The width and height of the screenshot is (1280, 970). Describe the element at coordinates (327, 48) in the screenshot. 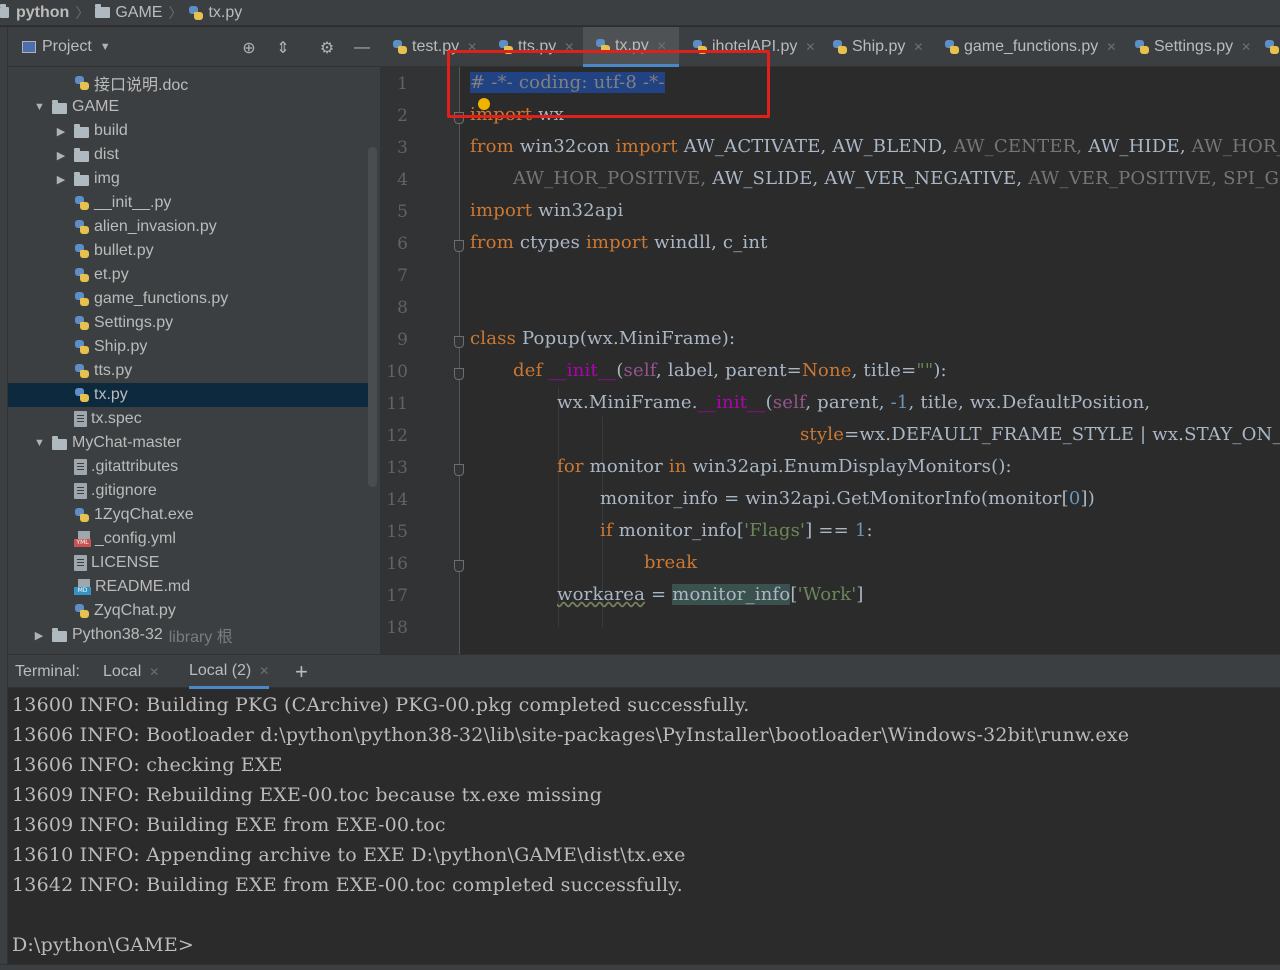

I see `gear-icon: ⚙` at that location.